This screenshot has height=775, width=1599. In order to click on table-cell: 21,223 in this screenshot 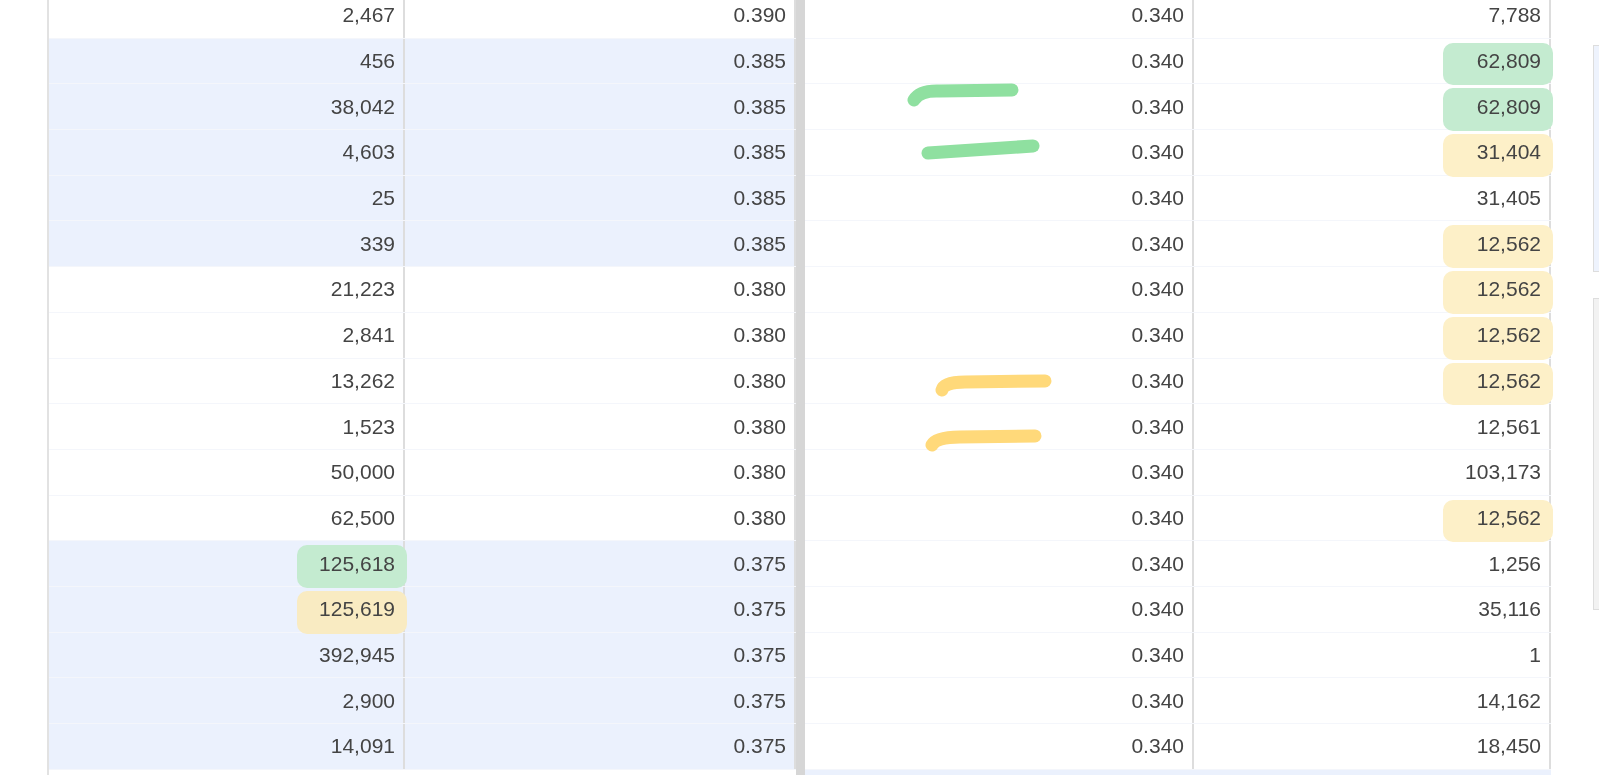, I will do `click(362, 289)`.